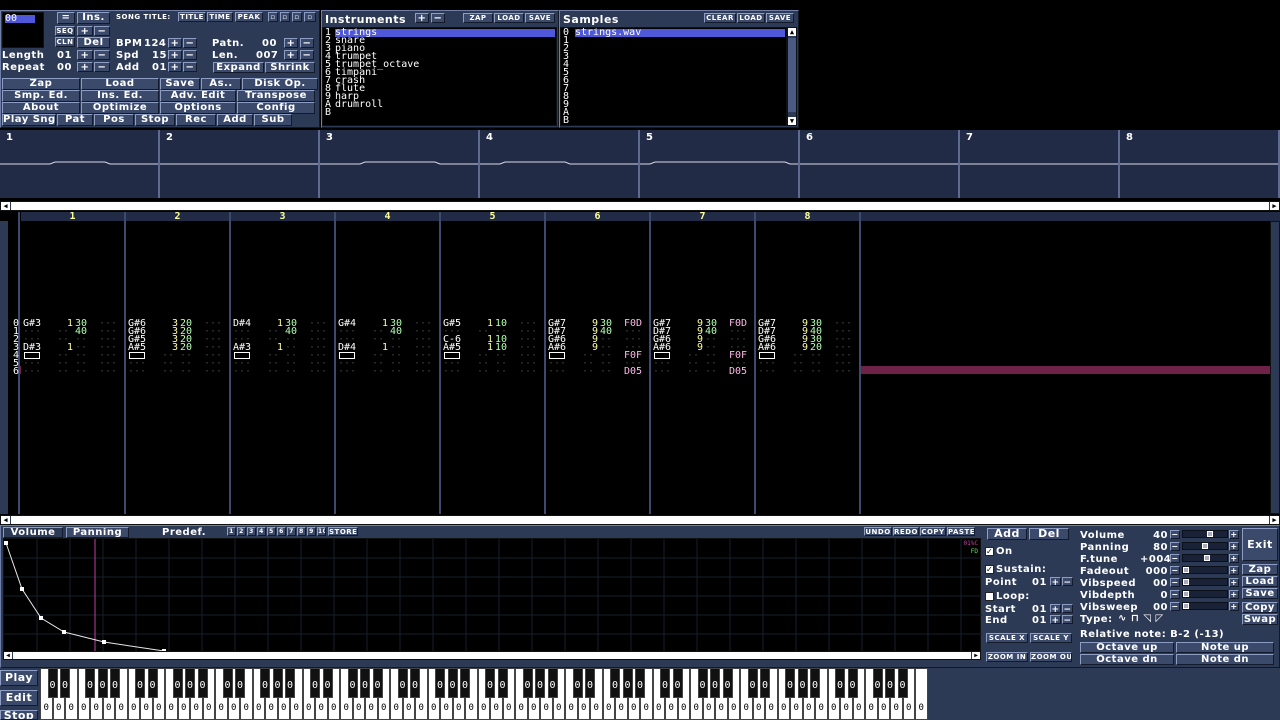 This screenshot has height=720, width=1280. Describe the element at coordinates (65, 31) in the screenshot. I see `seq-button: SEQ` at that location.